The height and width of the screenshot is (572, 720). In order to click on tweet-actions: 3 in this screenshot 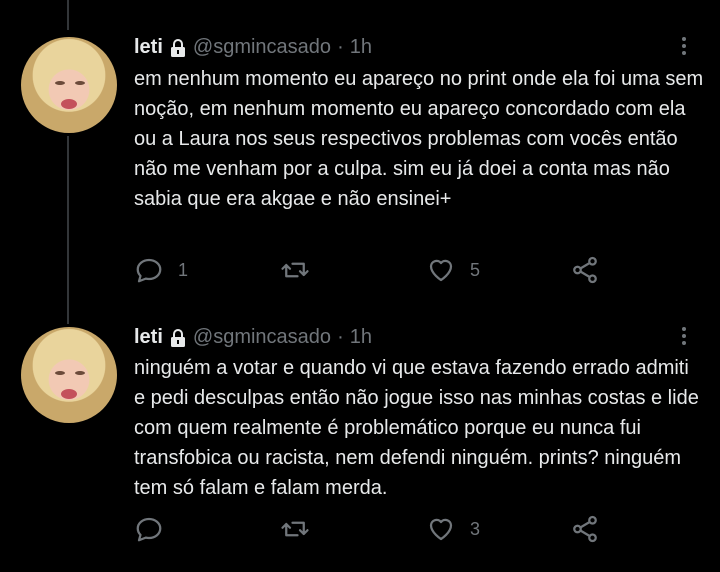, I will do `click(374, 530)`.